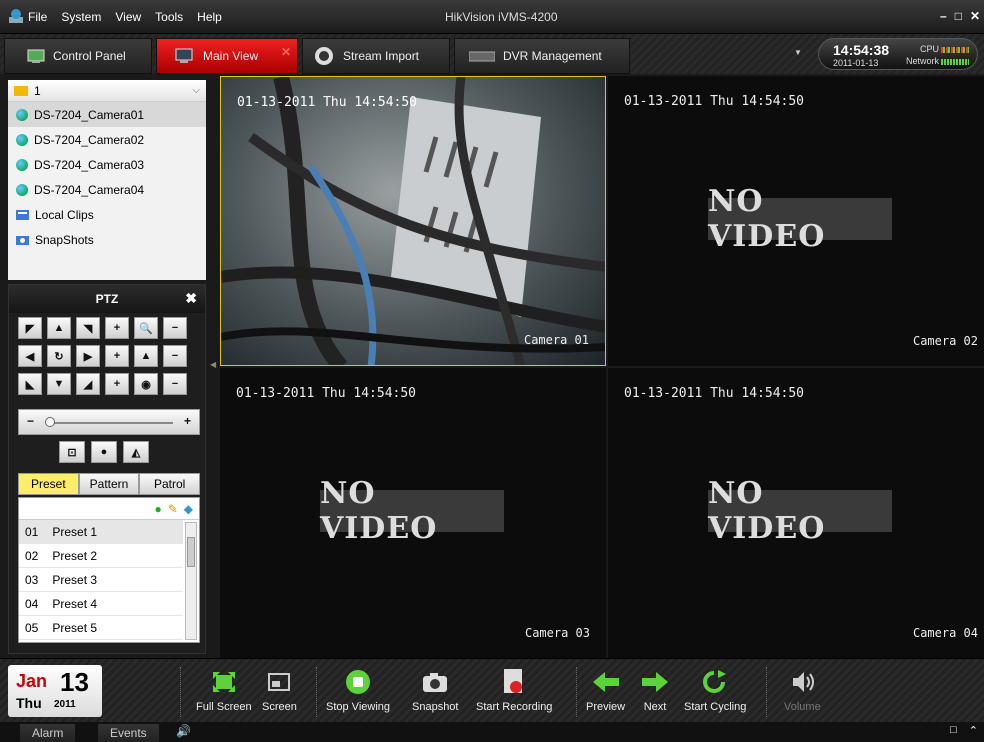 Image resolution: width=984 pixels, height=742 pixels. I want to click on tab-stream-import: Stream Import, so click(376, 56).